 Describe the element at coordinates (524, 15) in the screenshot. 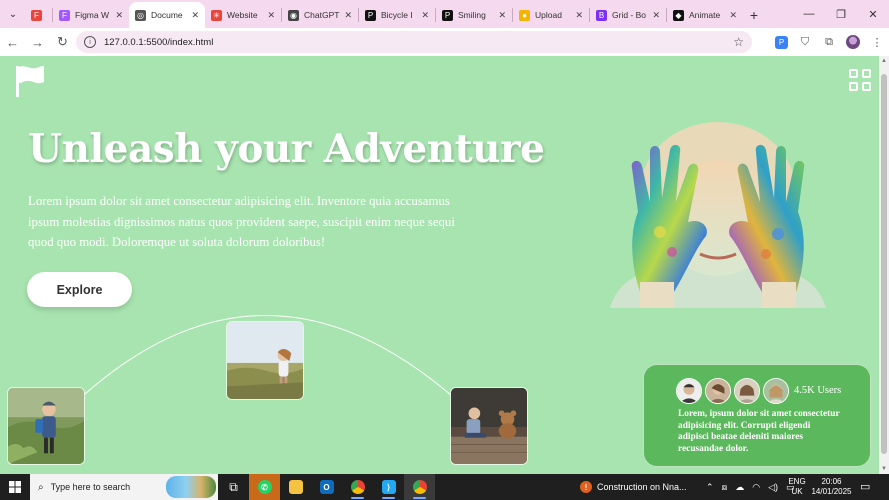

I see `tab-favicon-icon: ●` at that location.